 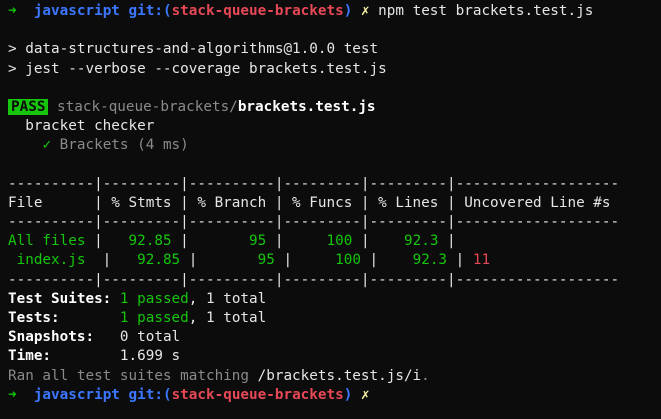 What do you see at coordinates (339, 375) in the screenshot?
I see `ran-pattern: /brackets.test.js/i` at bounding box center [339, 375].